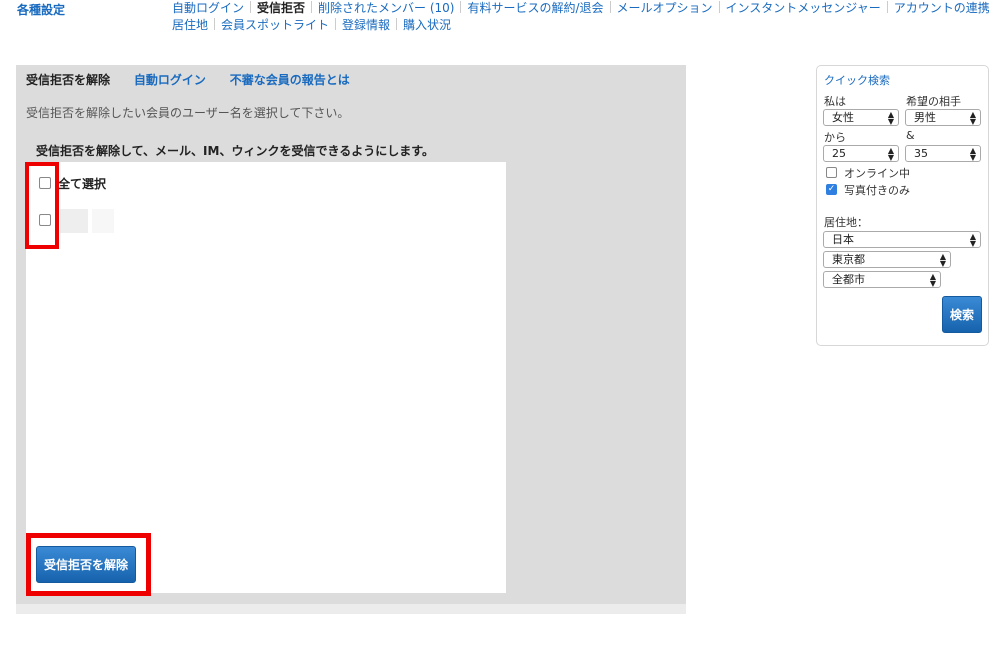 The height and width of the screenshot is (665, 1001). What do you see at coordinates (74, 221) in the screenshot?
I see `member-avatar-placeholder` at bounding box center [74, 221].